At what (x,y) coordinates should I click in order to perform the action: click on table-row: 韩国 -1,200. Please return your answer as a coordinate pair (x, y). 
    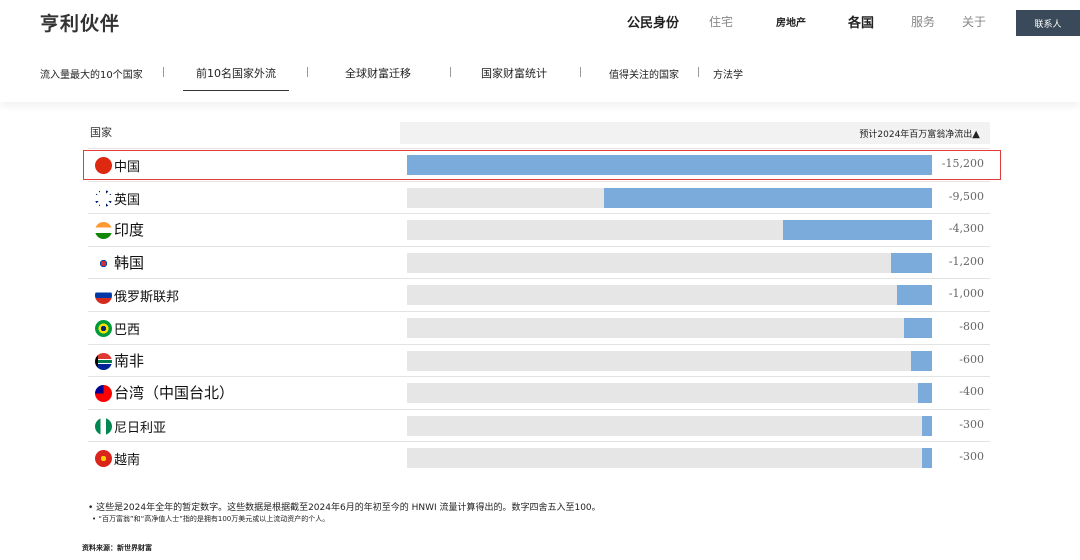
    Looking at the image, I should click on (539, 261).